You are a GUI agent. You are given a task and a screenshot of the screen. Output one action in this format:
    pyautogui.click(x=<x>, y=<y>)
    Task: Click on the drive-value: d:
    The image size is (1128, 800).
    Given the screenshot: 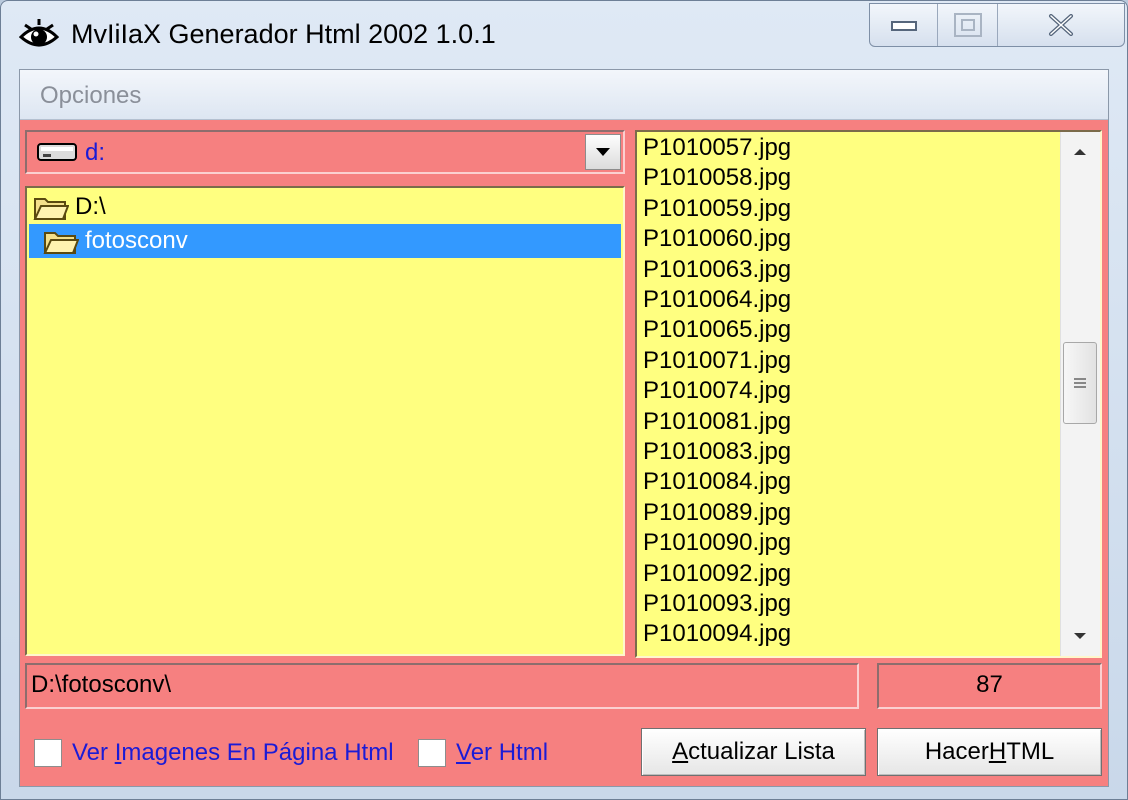 What is the action you would take?
    pyautogui.click(x=95, y=152)
    